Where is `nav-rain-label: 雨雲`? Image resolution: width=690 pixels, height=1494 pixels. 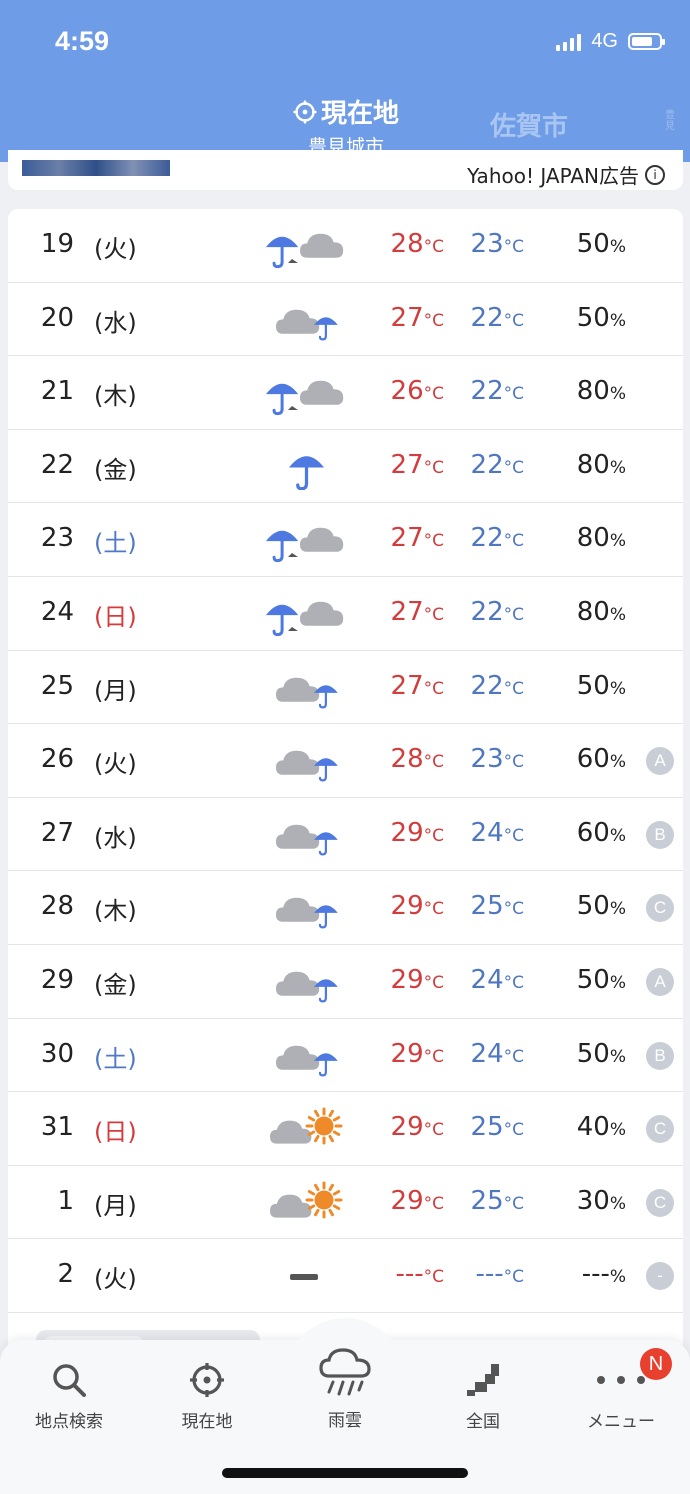
nav-rain-label: 雨雲 is located at coordinates (345, 1421).